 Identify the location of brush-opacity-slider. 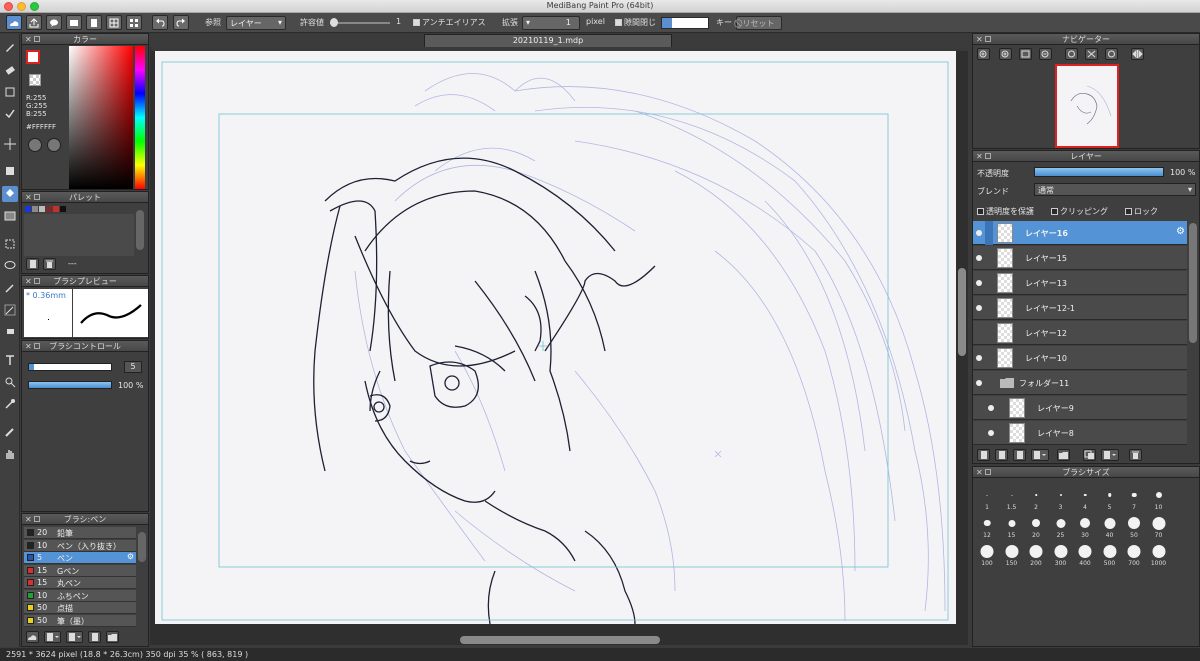
(70, 385).